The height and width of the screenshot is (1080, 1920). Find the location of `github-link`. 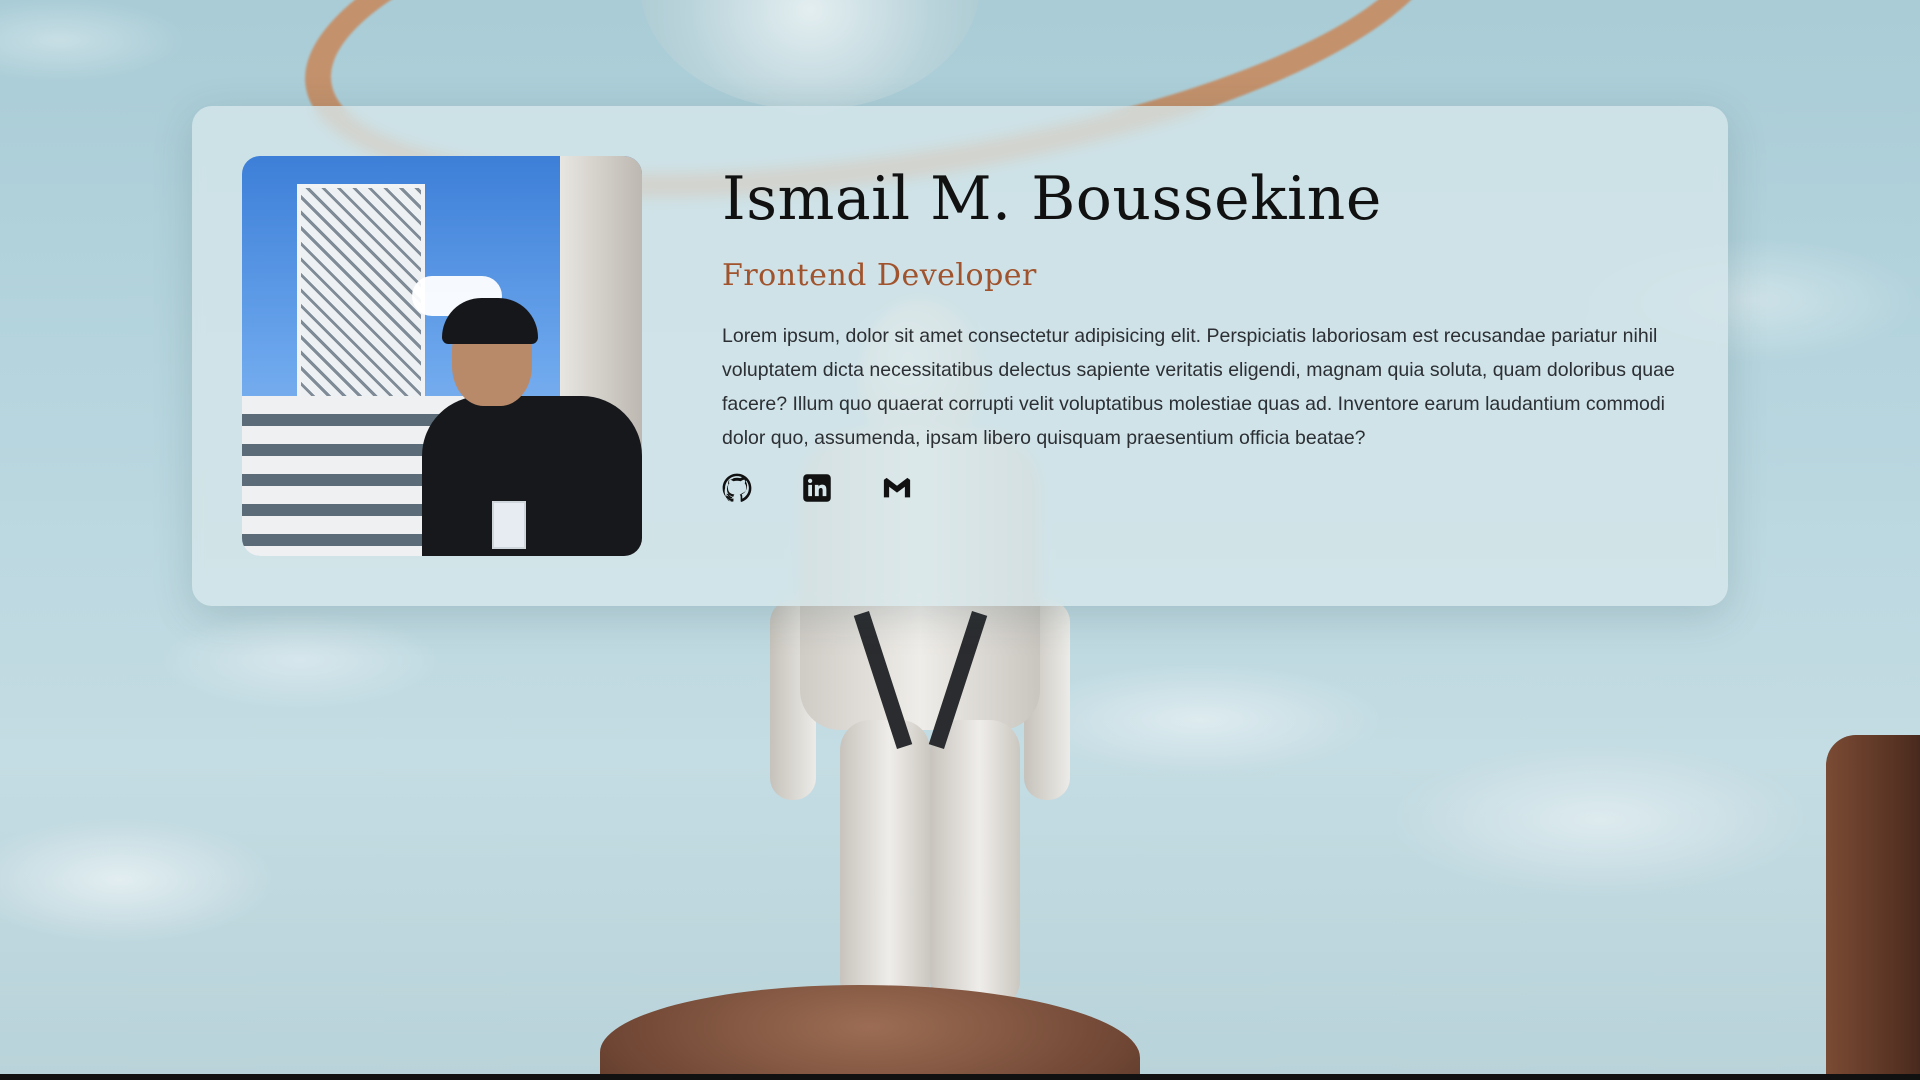

github-link is located at coordinates (737, 488).